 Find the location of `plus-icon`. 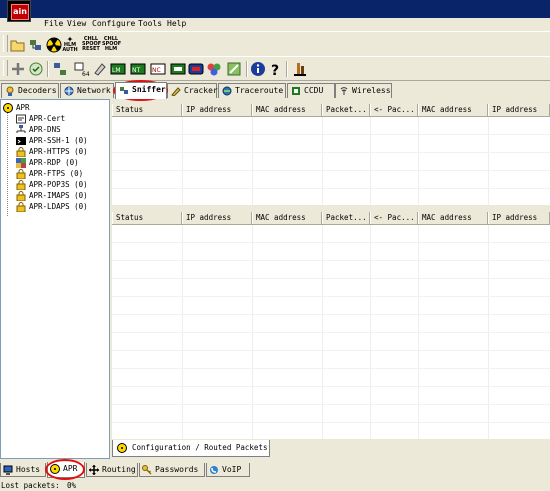

plus-icon is located at coordinates (18, 69).